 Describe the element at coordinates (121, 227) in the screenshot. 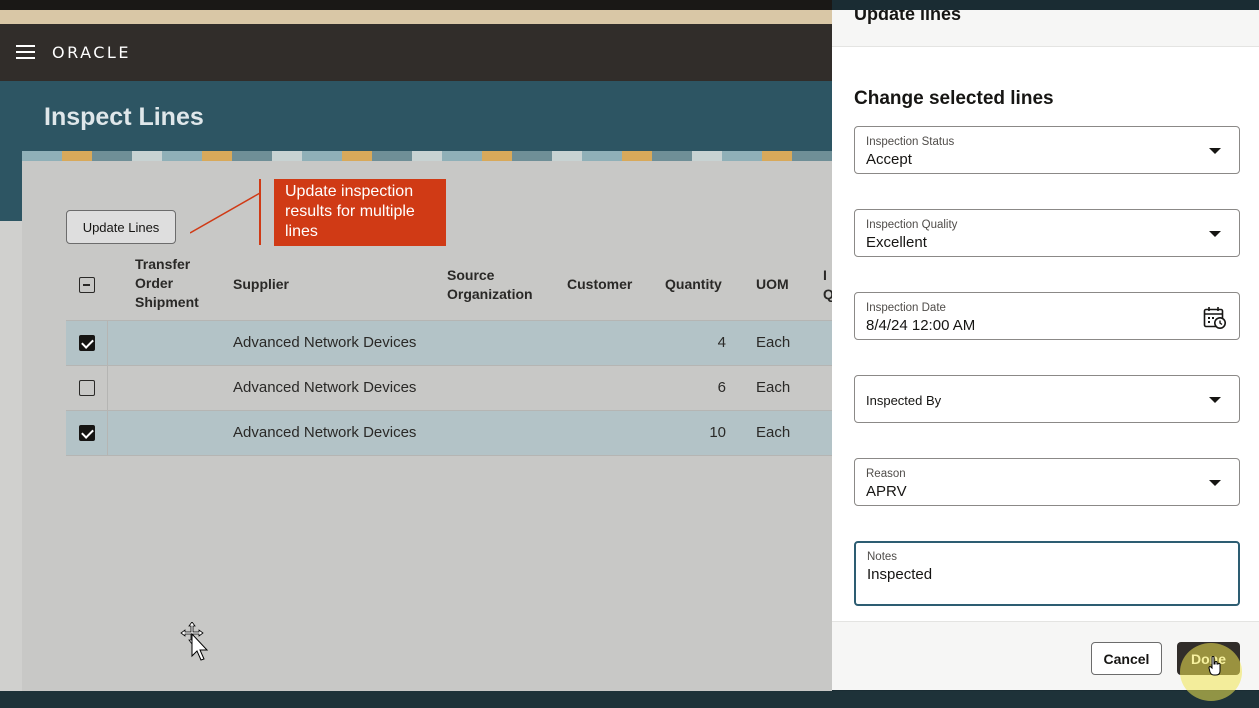

I see `update-lines-button: Update Lines` at that location.